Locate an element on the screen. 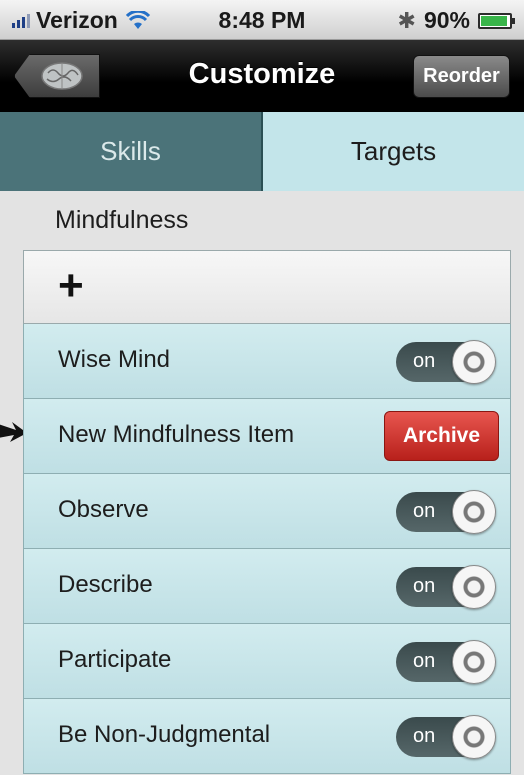 This screenshot has height=775, width=524. item-label: Participate is located at coordinates (115, 659).